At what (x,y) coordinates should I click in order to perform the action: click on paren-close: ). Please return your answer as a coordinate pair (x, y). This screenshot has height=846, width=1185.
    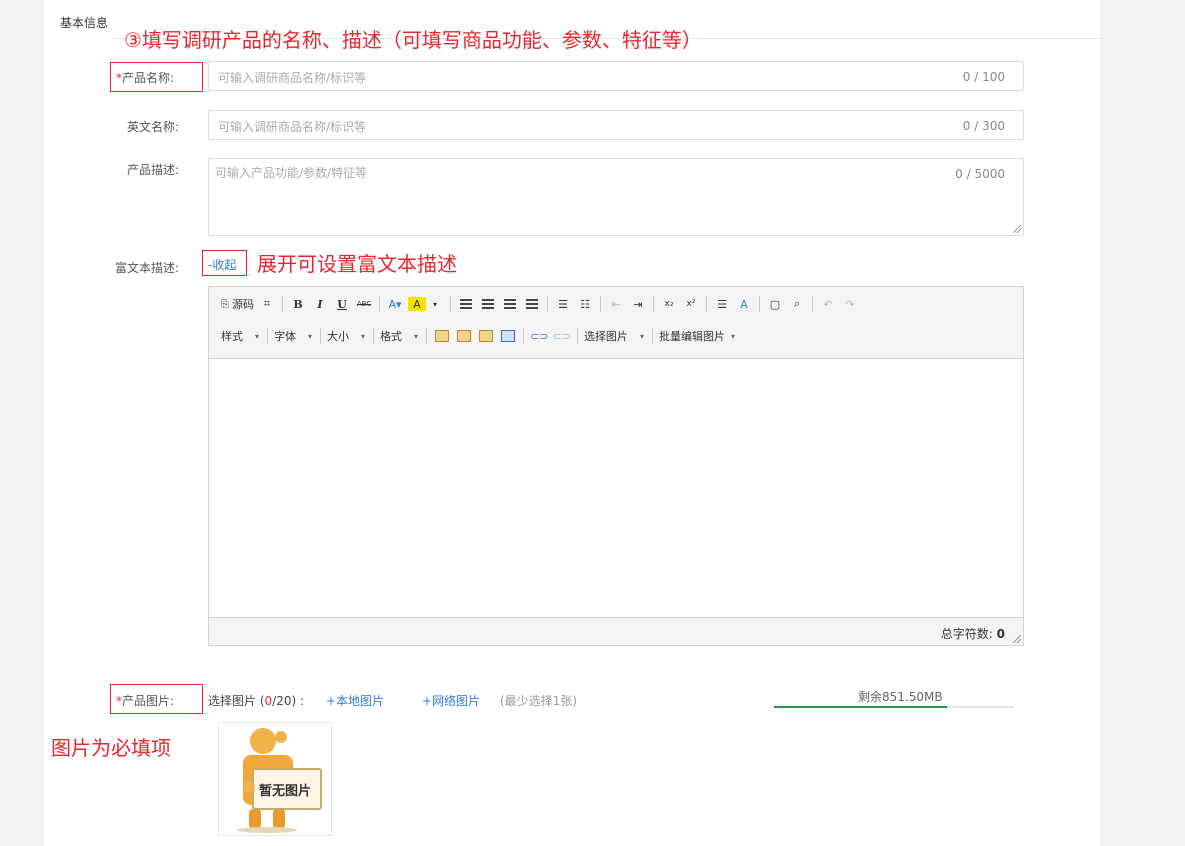
    Looking at the image, I should click on (294, 701).